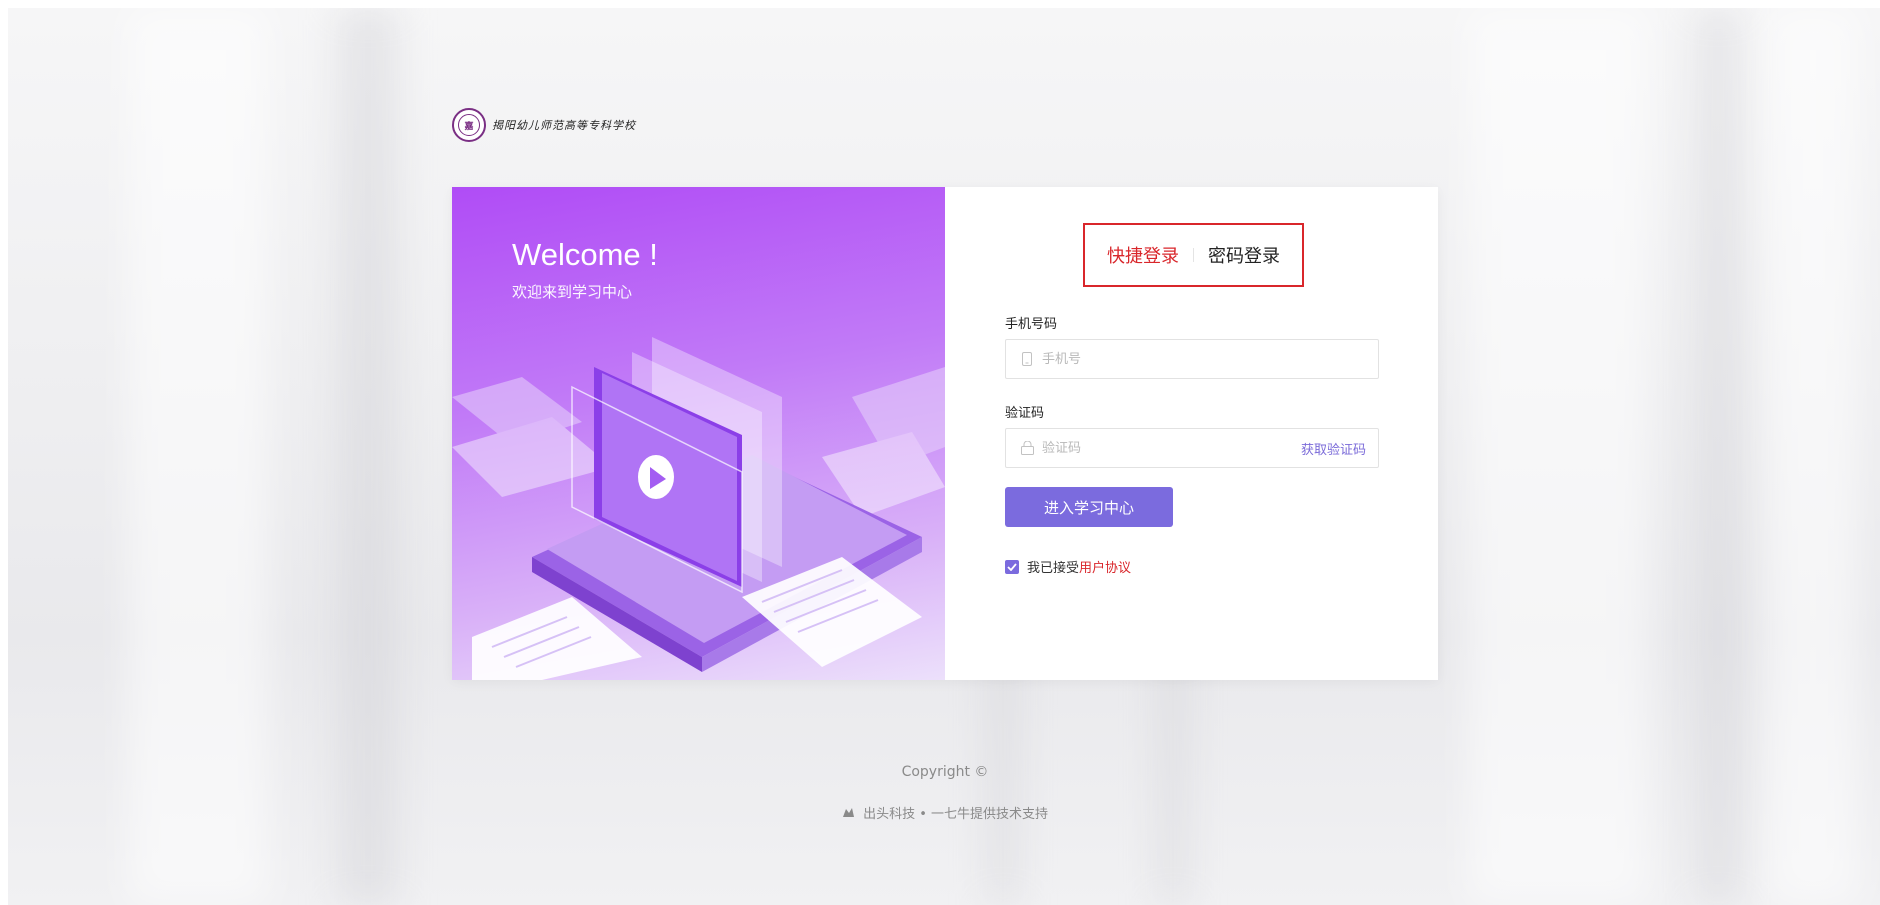 This screenshot has height=905, width=1880. Describe the element at coordinates (1143, 255) in the screenshot. I see `tab-quick-login: 快捷登录` at that location.